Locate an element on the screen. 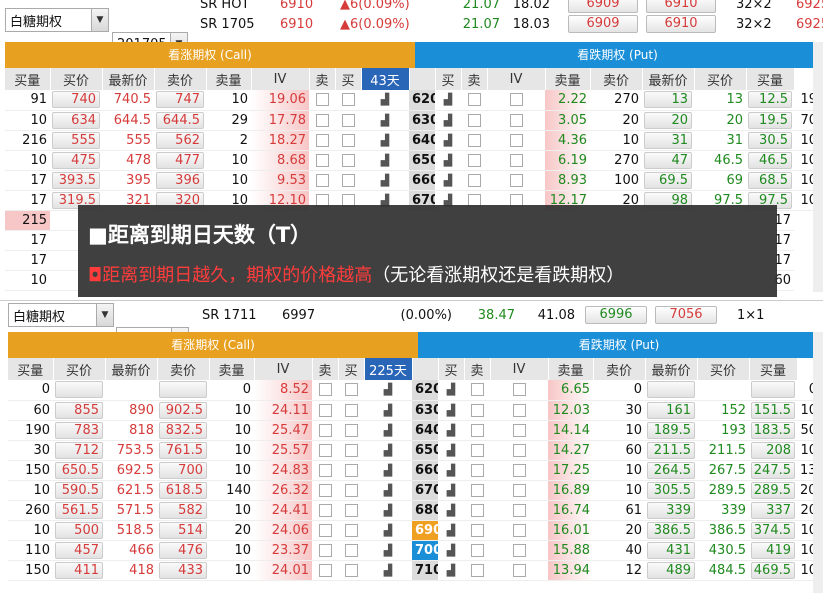 The width and height of the screenshot is (823, 593). put-ask: 69.5 is located at coordinates (668, 180).